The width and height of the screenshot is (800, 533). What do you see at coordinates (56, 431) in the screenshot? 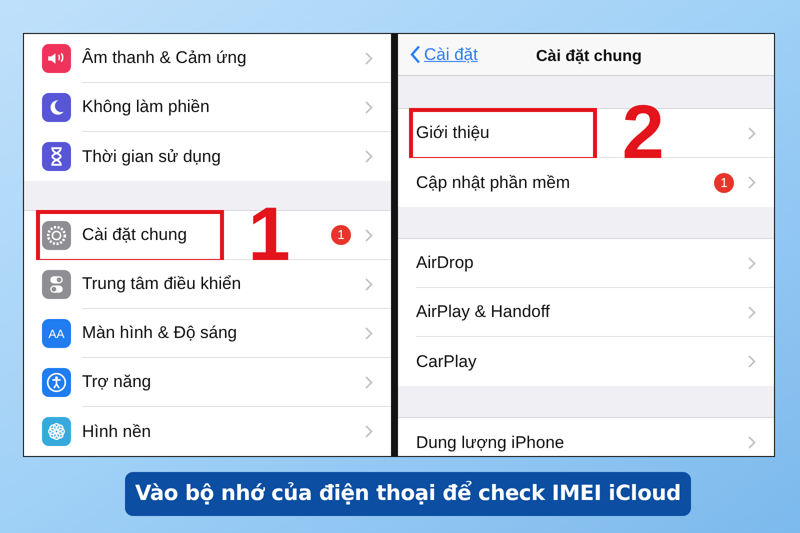
I see `flower-icon` at bounding box center [56, 431].